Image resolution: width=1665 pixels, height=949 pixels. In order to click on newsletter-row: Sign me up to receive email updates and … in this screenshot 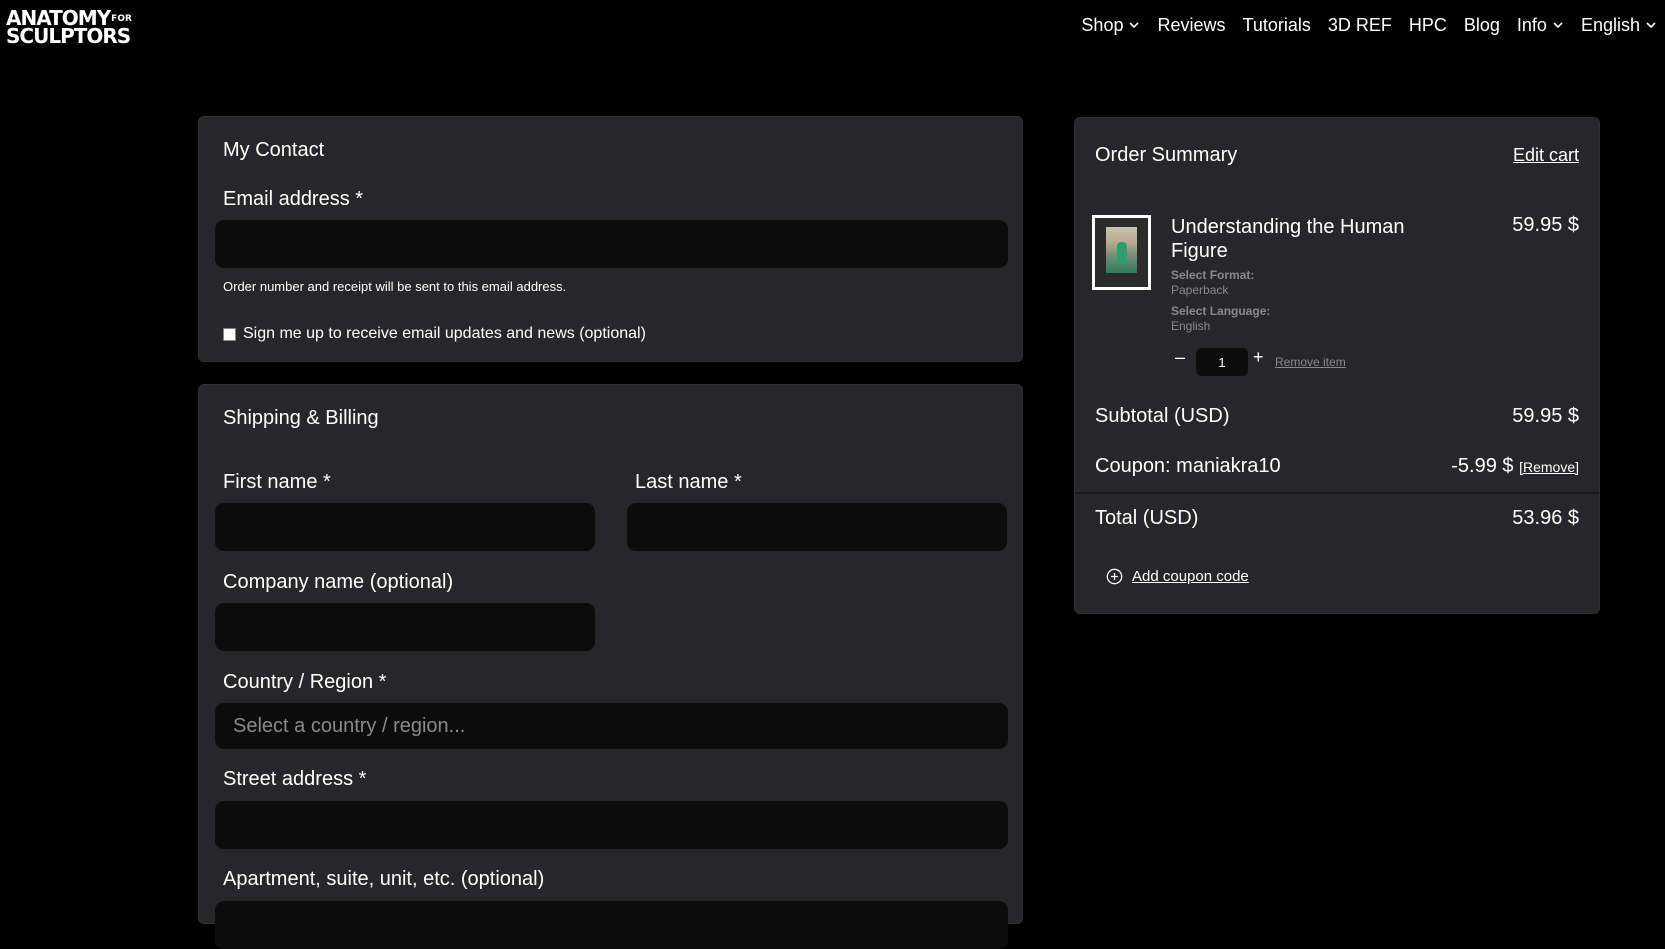, I will do `click(434, 334)`.